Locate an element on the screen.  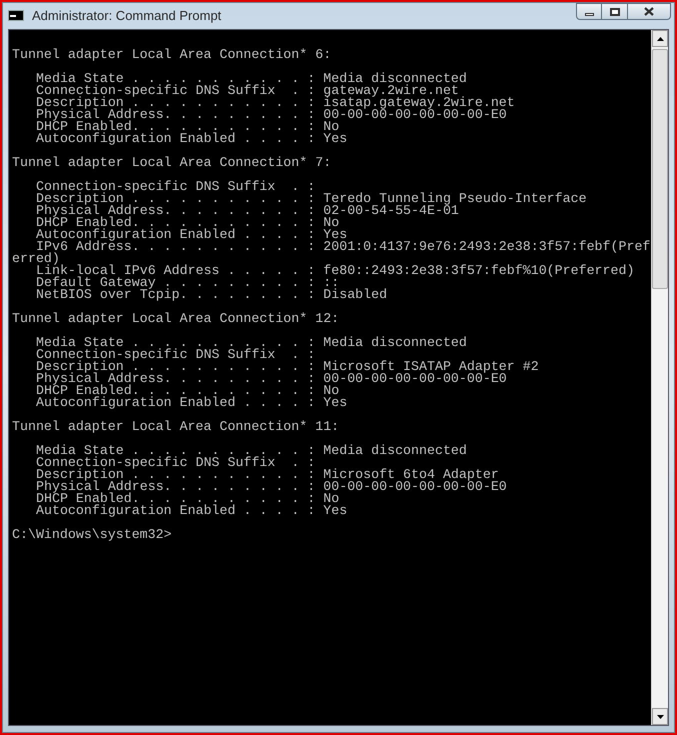
console-line: Description . . . . . . . . . . . : Microsoft 6to4 Adapter is located at coordinates (267, 475).